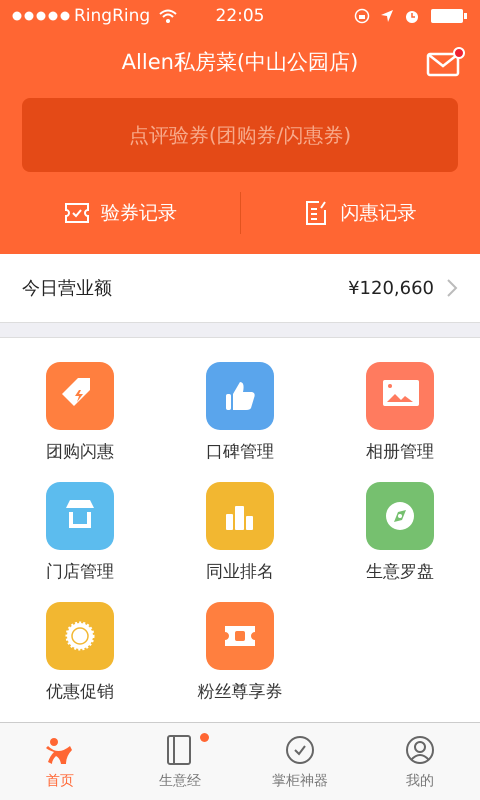 This screenshot has width=480, height=800. Describe the element at coordinates (240, 16) in the screenshot. I see `clock-time: 22:05` at that location.